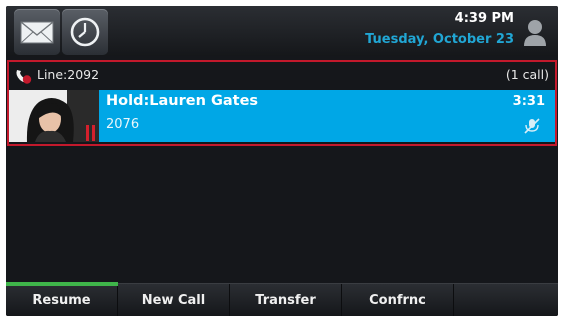 This screenshot has height=322, width=564. What do you see at coordinates (484, 18) in the screenshot?
I see `clock-time: 4:39 PM` at bounding box center [484, 18].